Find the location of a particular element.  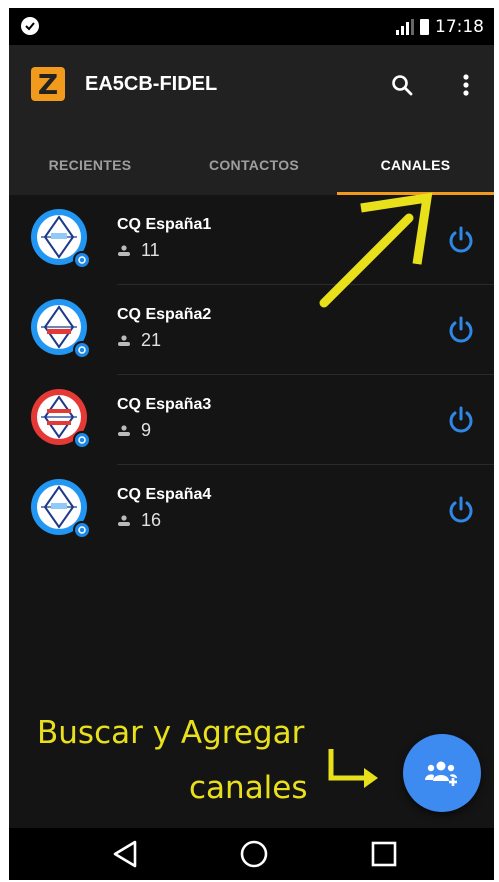

more-vertical-icon is located at coordinates (466, 85).